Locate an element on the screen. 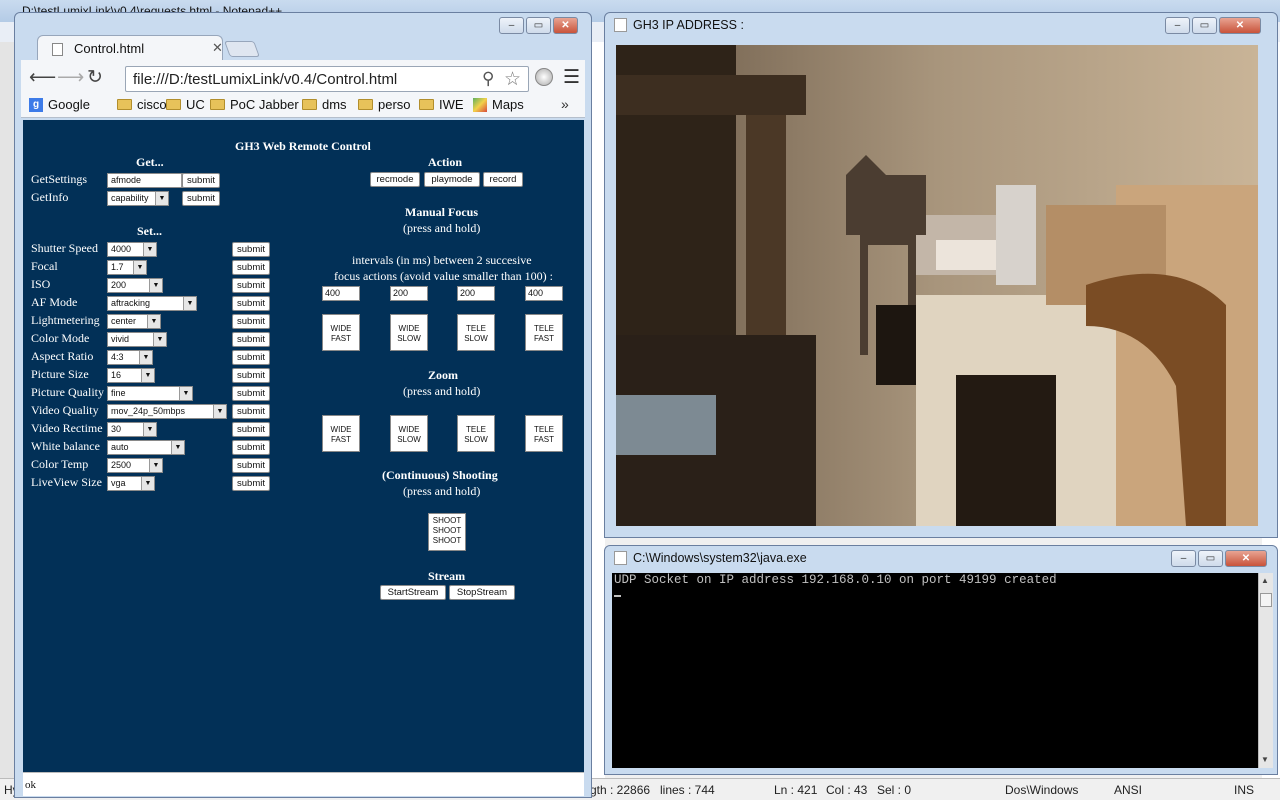 This screenshot has width=1280, height=800. interval-tele-slow-input: 200 is located at coordinates (476, 293).